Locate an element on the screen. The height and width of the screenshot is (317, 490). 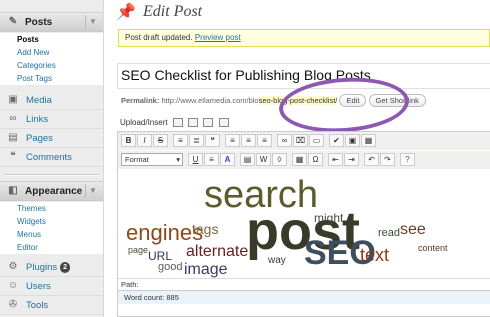
add-image-icon is located at coordinates (177, 123).